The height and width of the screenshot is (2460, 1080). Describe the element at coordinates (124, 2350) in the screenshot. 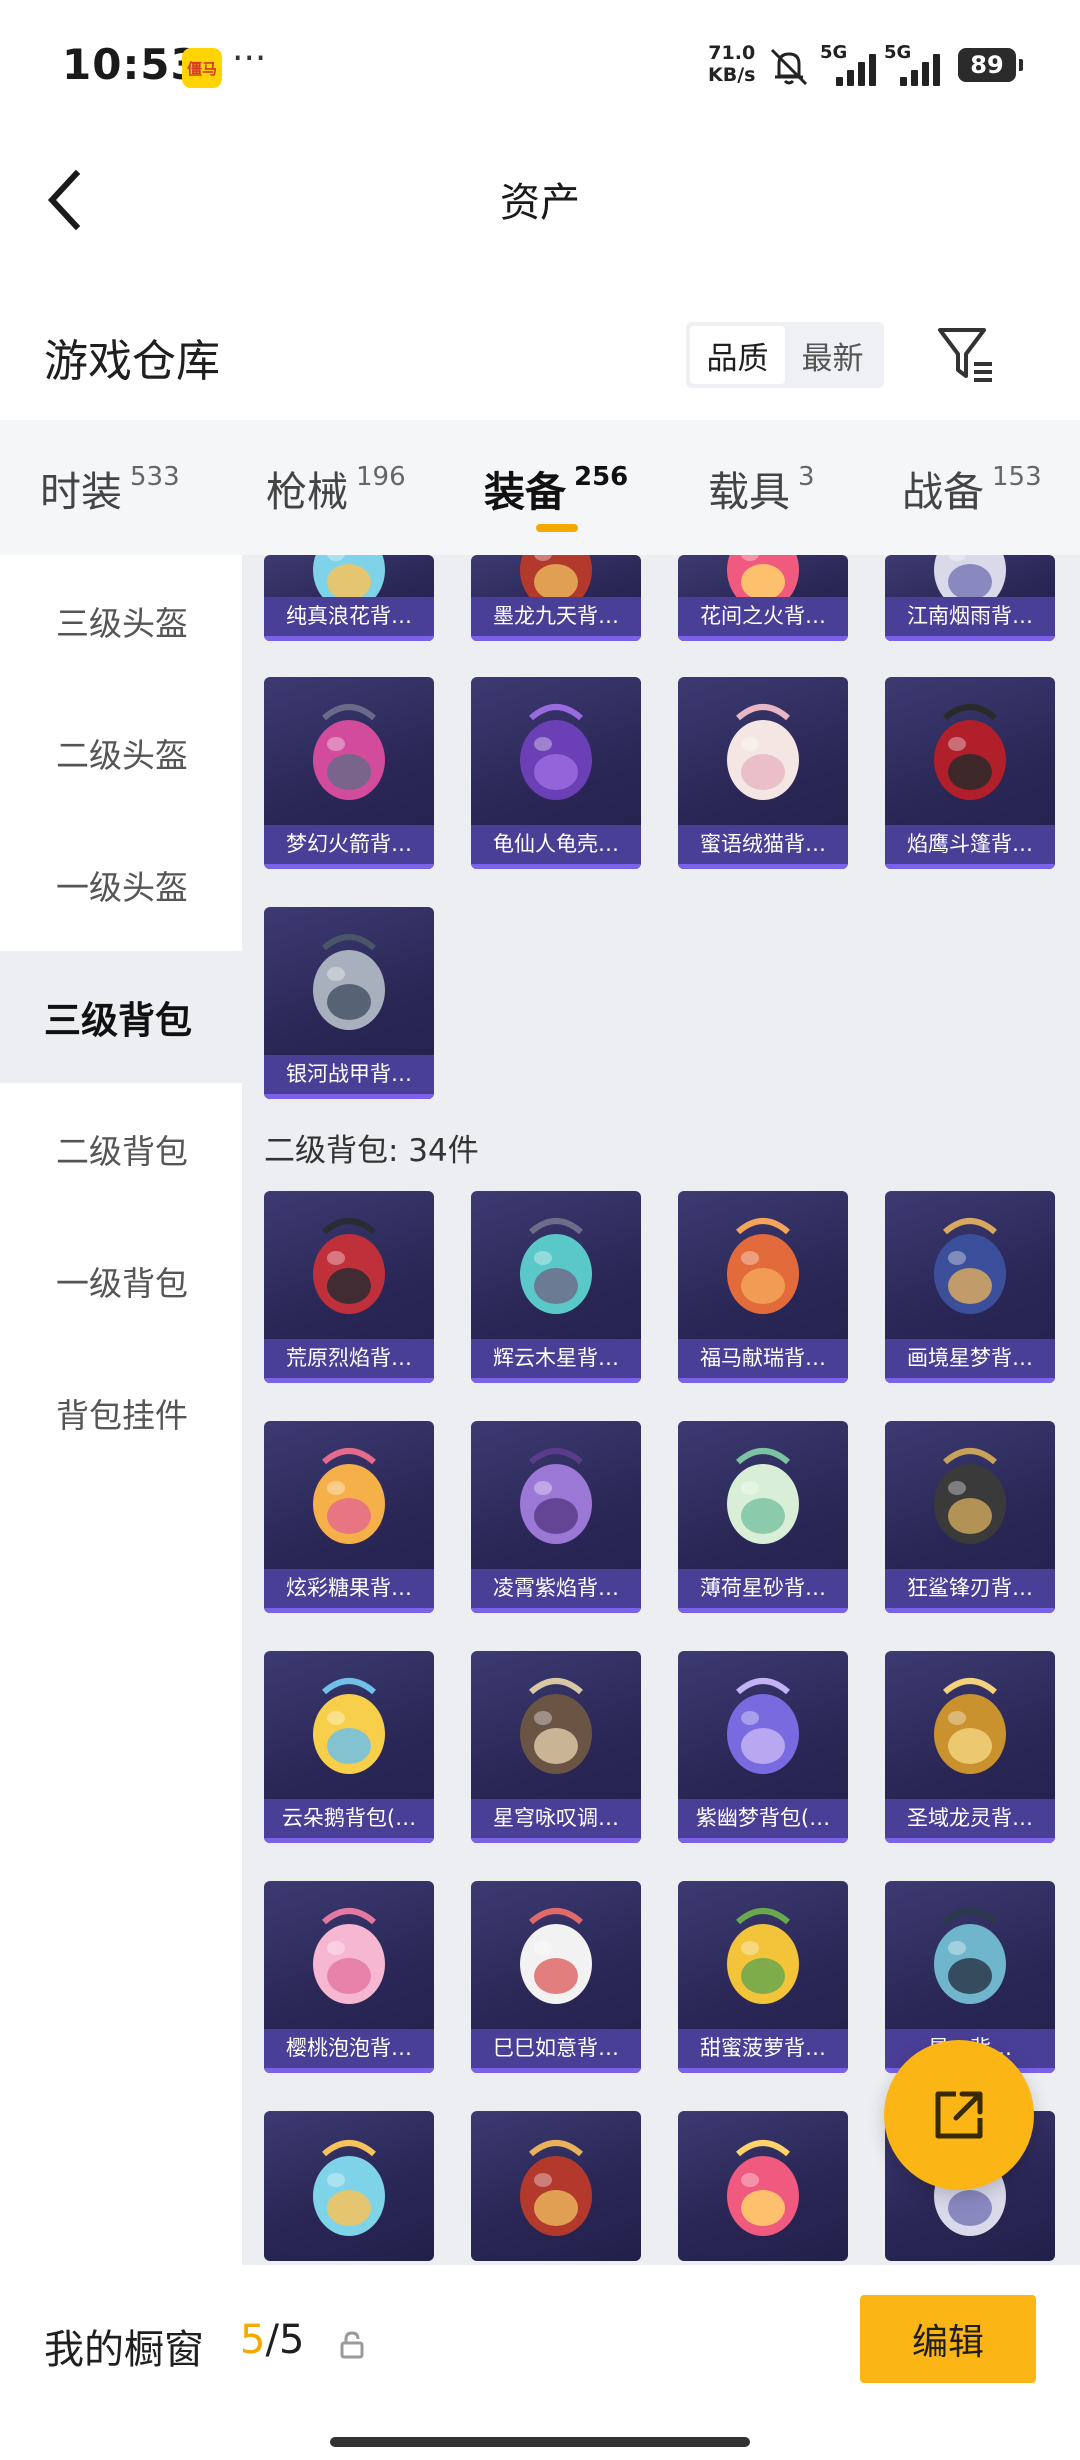

I see `showcase-label: 我的橱窗` at that location.